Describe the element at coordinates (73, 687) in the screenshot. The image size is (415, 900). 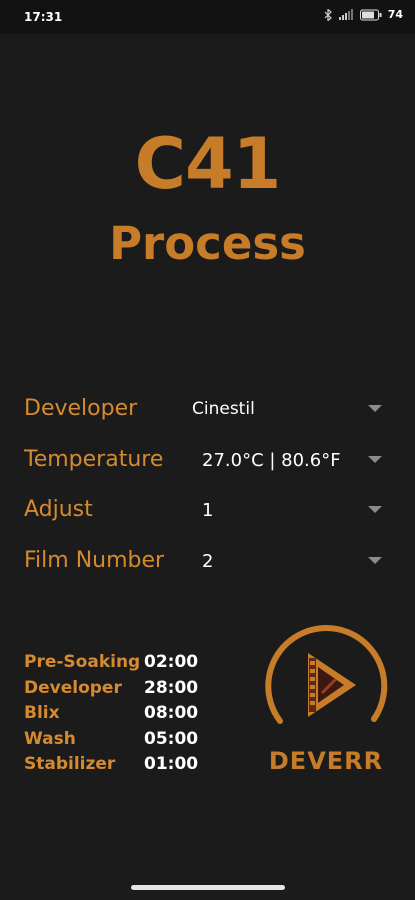
I see `step-name: Developer` at that location.